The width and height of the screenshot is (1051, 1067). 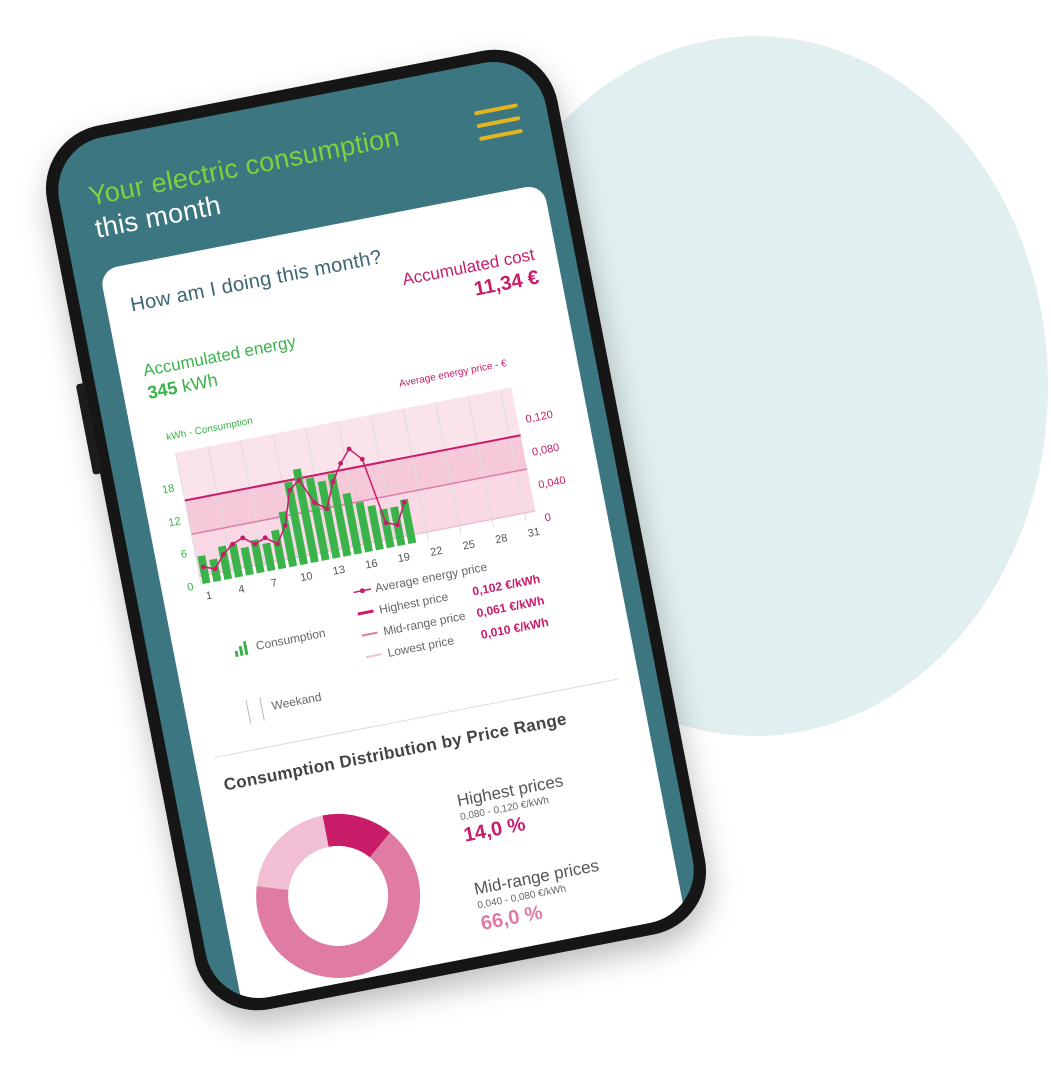 What do you see at coordinates (296, 701) in the screenshot?
I see `legend-weekend: Weekand` at bounding box center [296, 701].